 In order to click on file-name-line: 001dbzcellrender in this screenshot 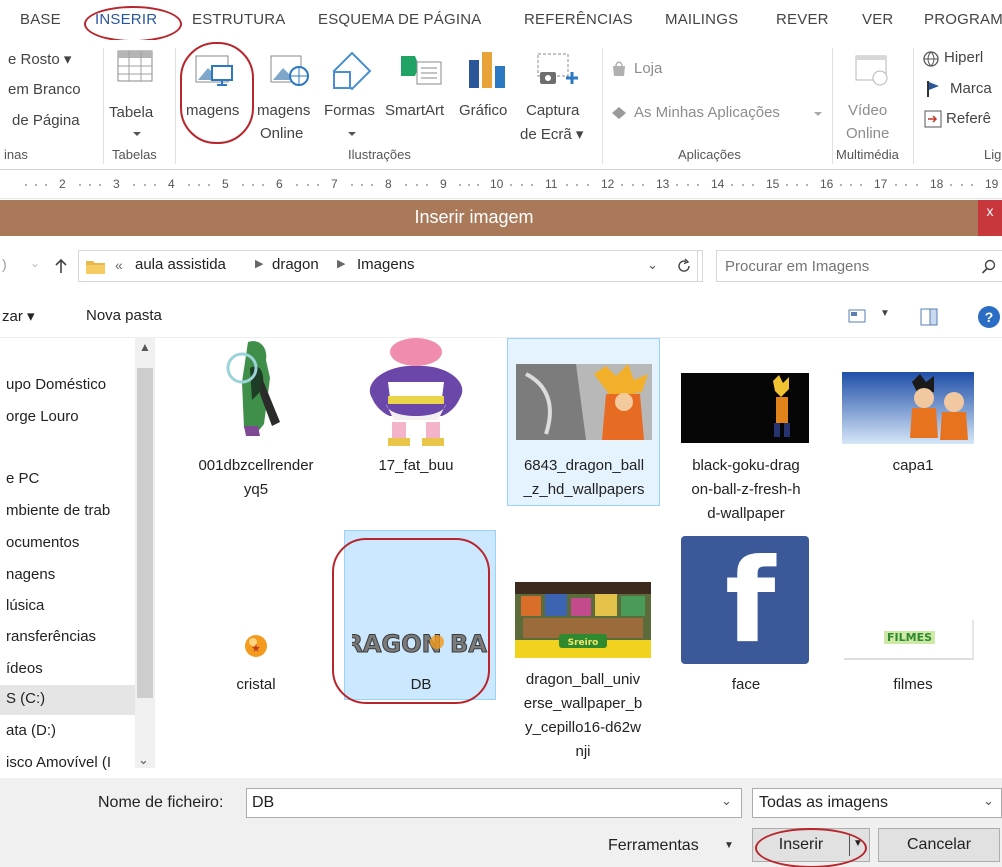, I will do `click(256, 465)`.